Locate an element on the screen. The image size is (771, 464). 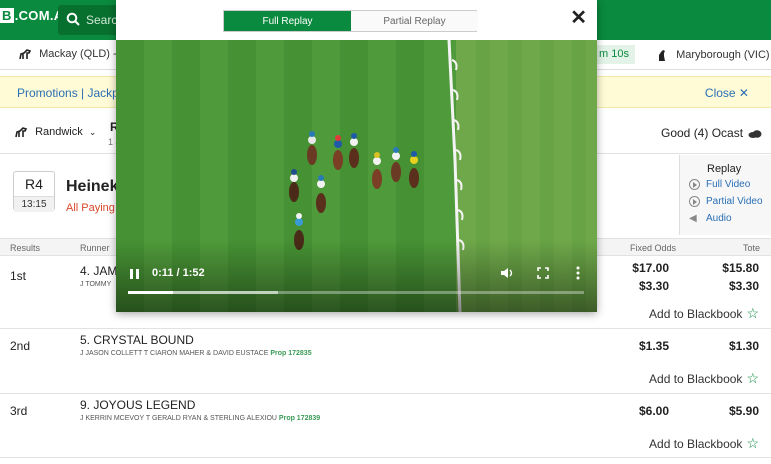
next-race-item: Maryborough (VIC) - R1 is located at coordinates (713, 55).